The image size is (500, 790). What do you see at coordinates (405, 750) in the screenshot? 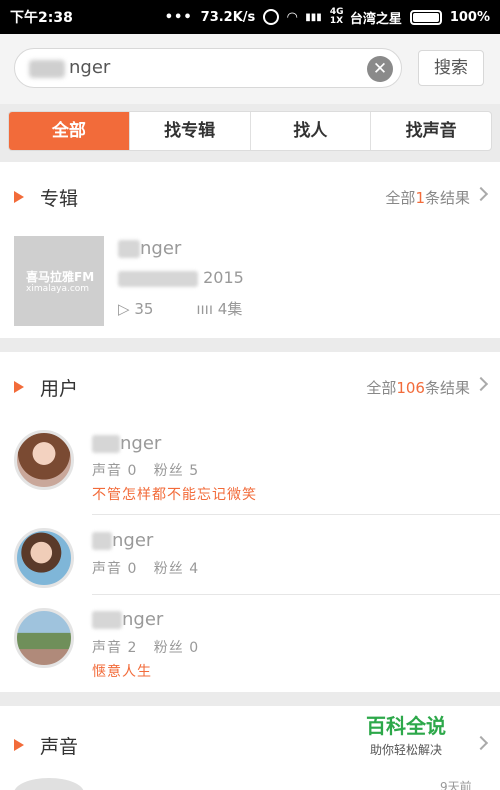
I see `watermark-subtitle: 助你轻松解决` at bounding box center [405, 750].